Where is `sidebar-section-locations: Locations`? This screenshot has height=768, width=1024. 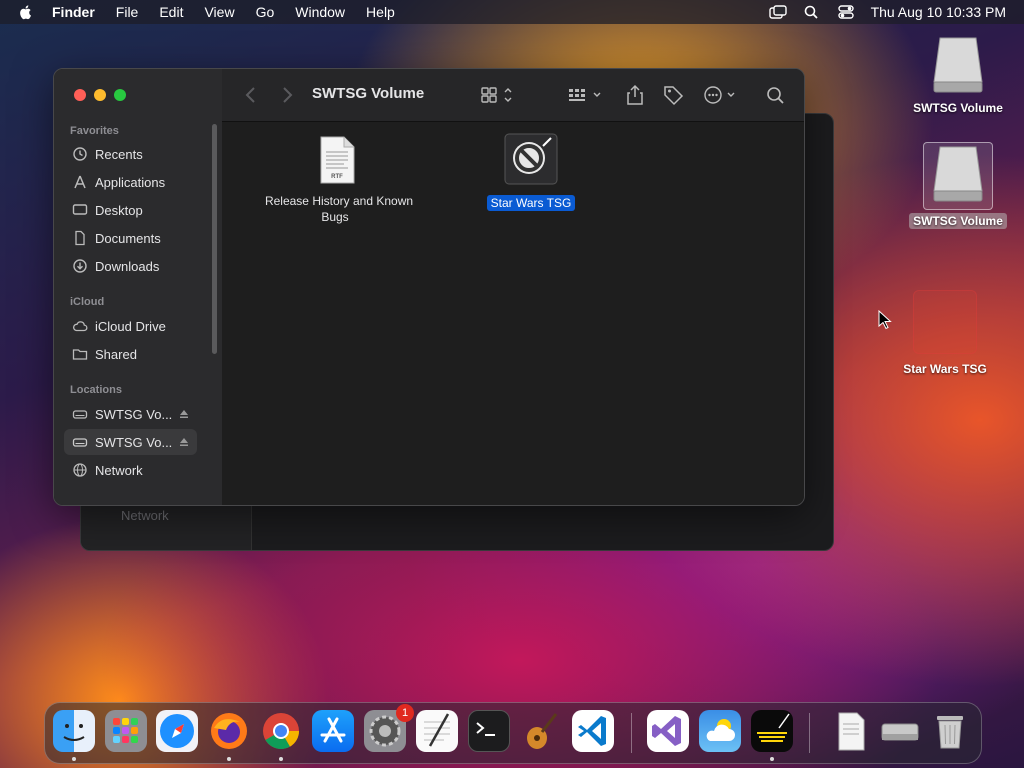 sidebar-section-locations: Locations is located at coordinates (96, 390).